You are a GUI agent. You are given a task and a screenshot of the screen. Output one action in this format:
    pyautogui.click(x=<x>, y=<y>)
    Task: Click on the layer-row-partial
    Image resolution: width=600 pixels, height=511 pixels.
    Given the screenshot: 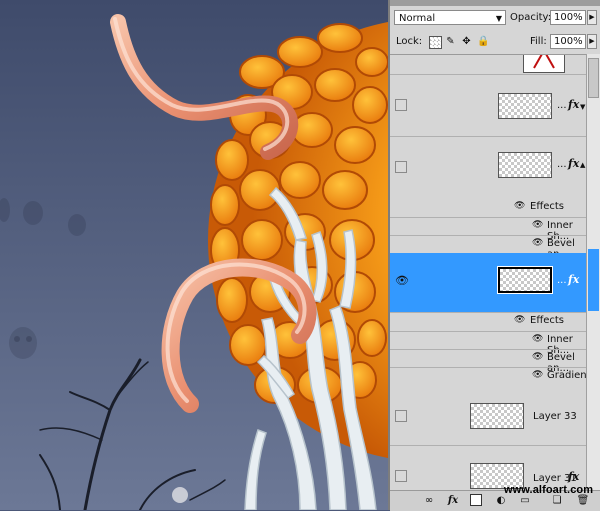 What is the action you would take?
    pyautogui.click(x=488, y=65)
    